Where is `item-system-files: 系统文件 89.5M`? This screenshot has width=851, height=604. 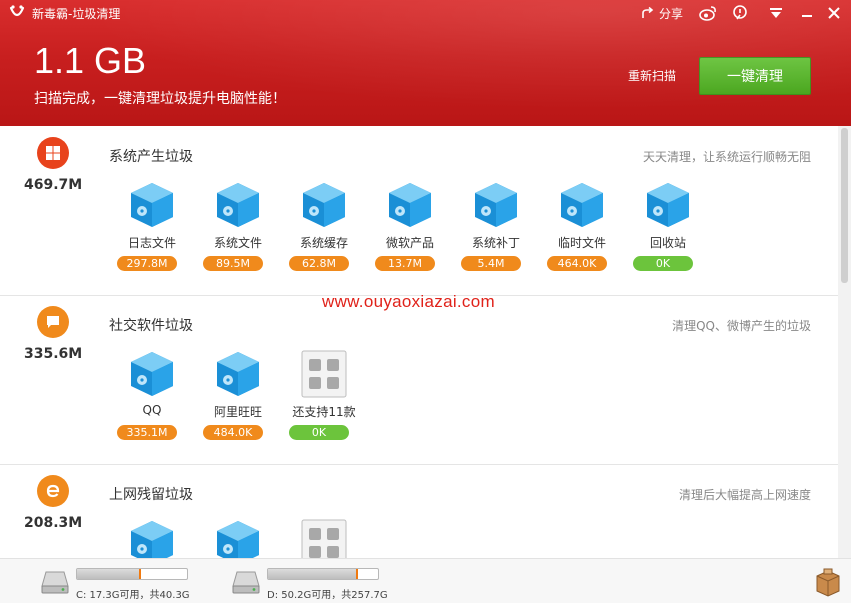 item-system-files: 系统文件 89.5M is located at coordinates (238, 227).